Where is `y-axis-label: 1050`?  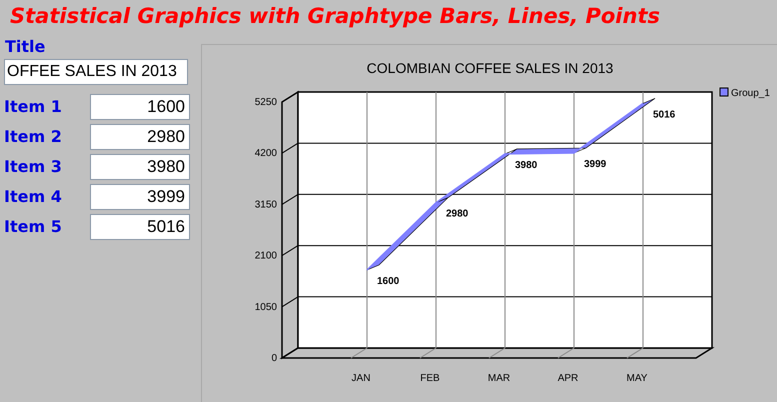 y-axis-label: 1050 is located at coordinates (265, 307).